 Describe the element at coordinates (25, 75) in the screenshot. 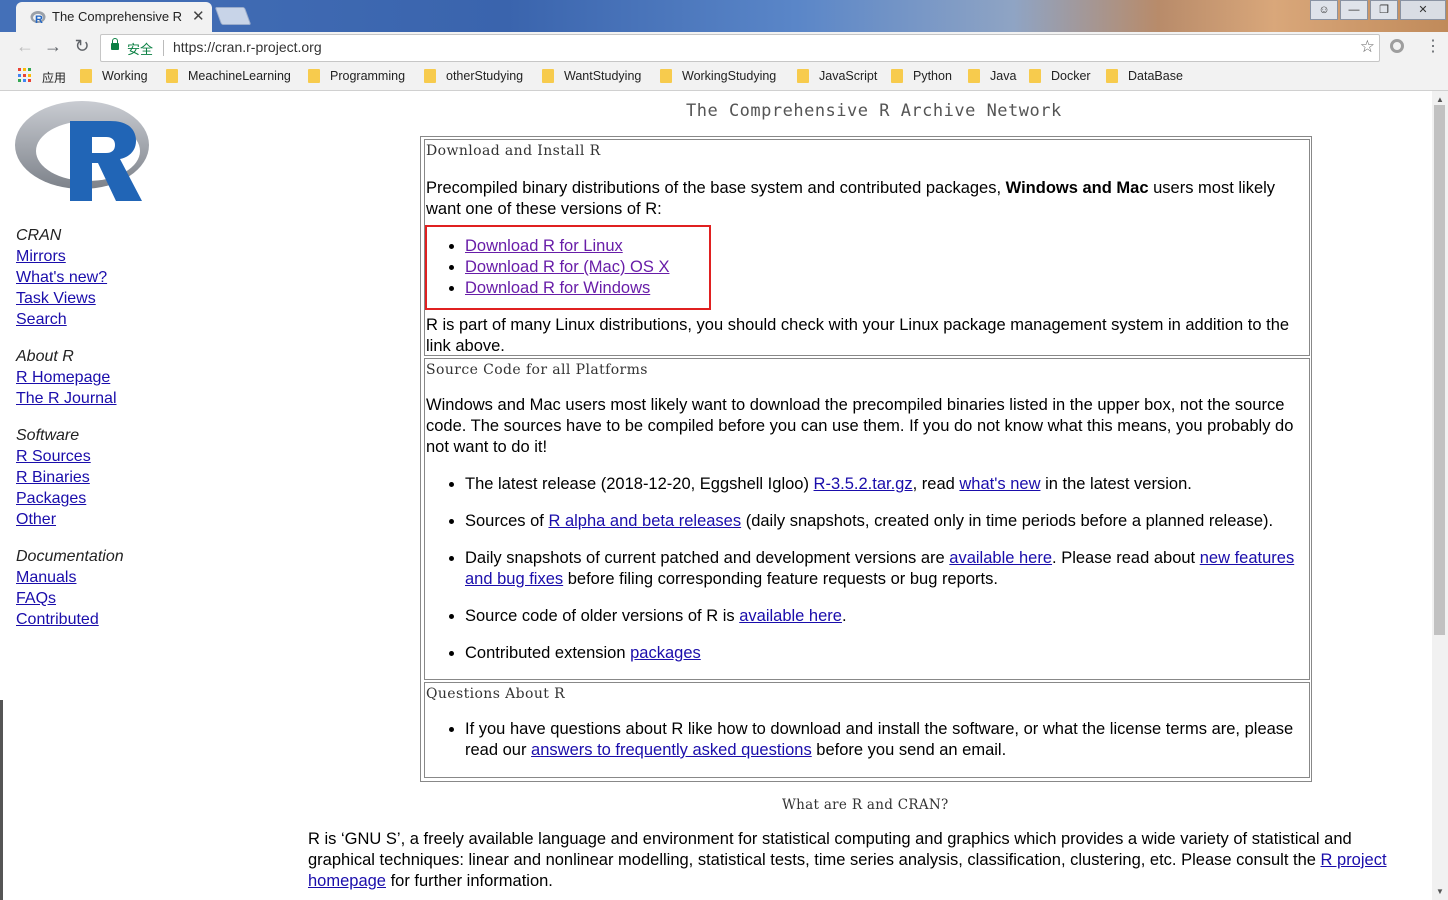

I see `apps-grid-icon` at that location.